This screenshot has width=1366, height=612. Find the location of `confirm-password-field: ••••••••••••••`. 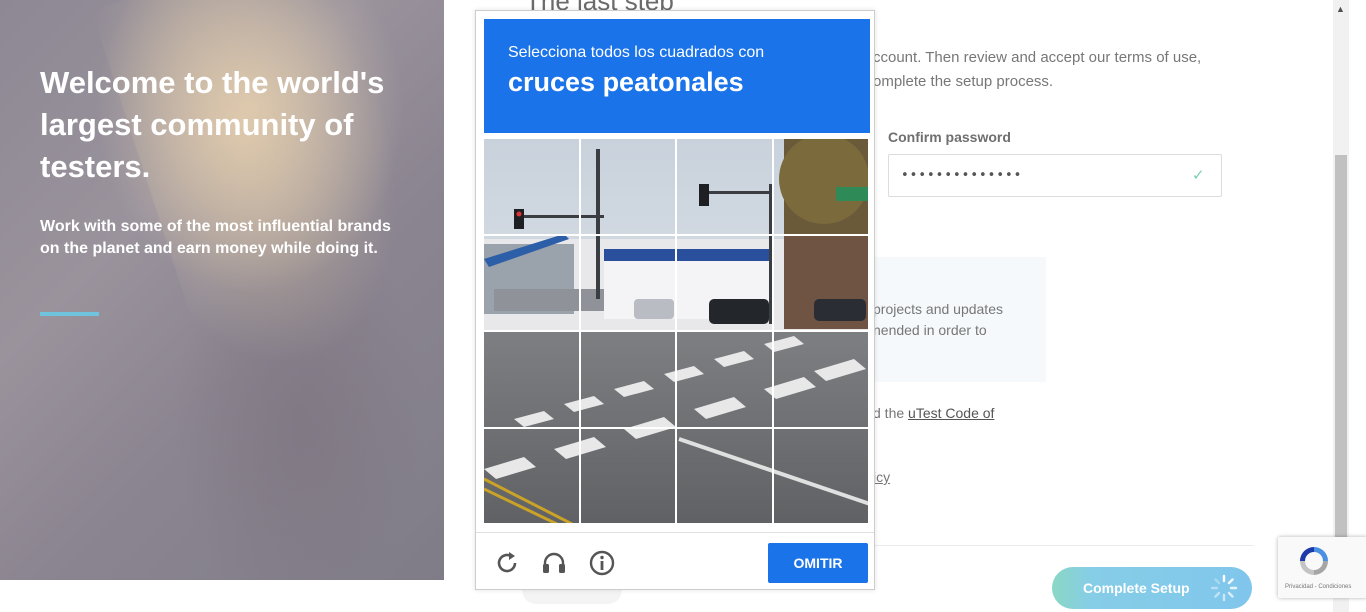

confirm-password-field: •••••••••••••• is located at coordinates (1055, 175).